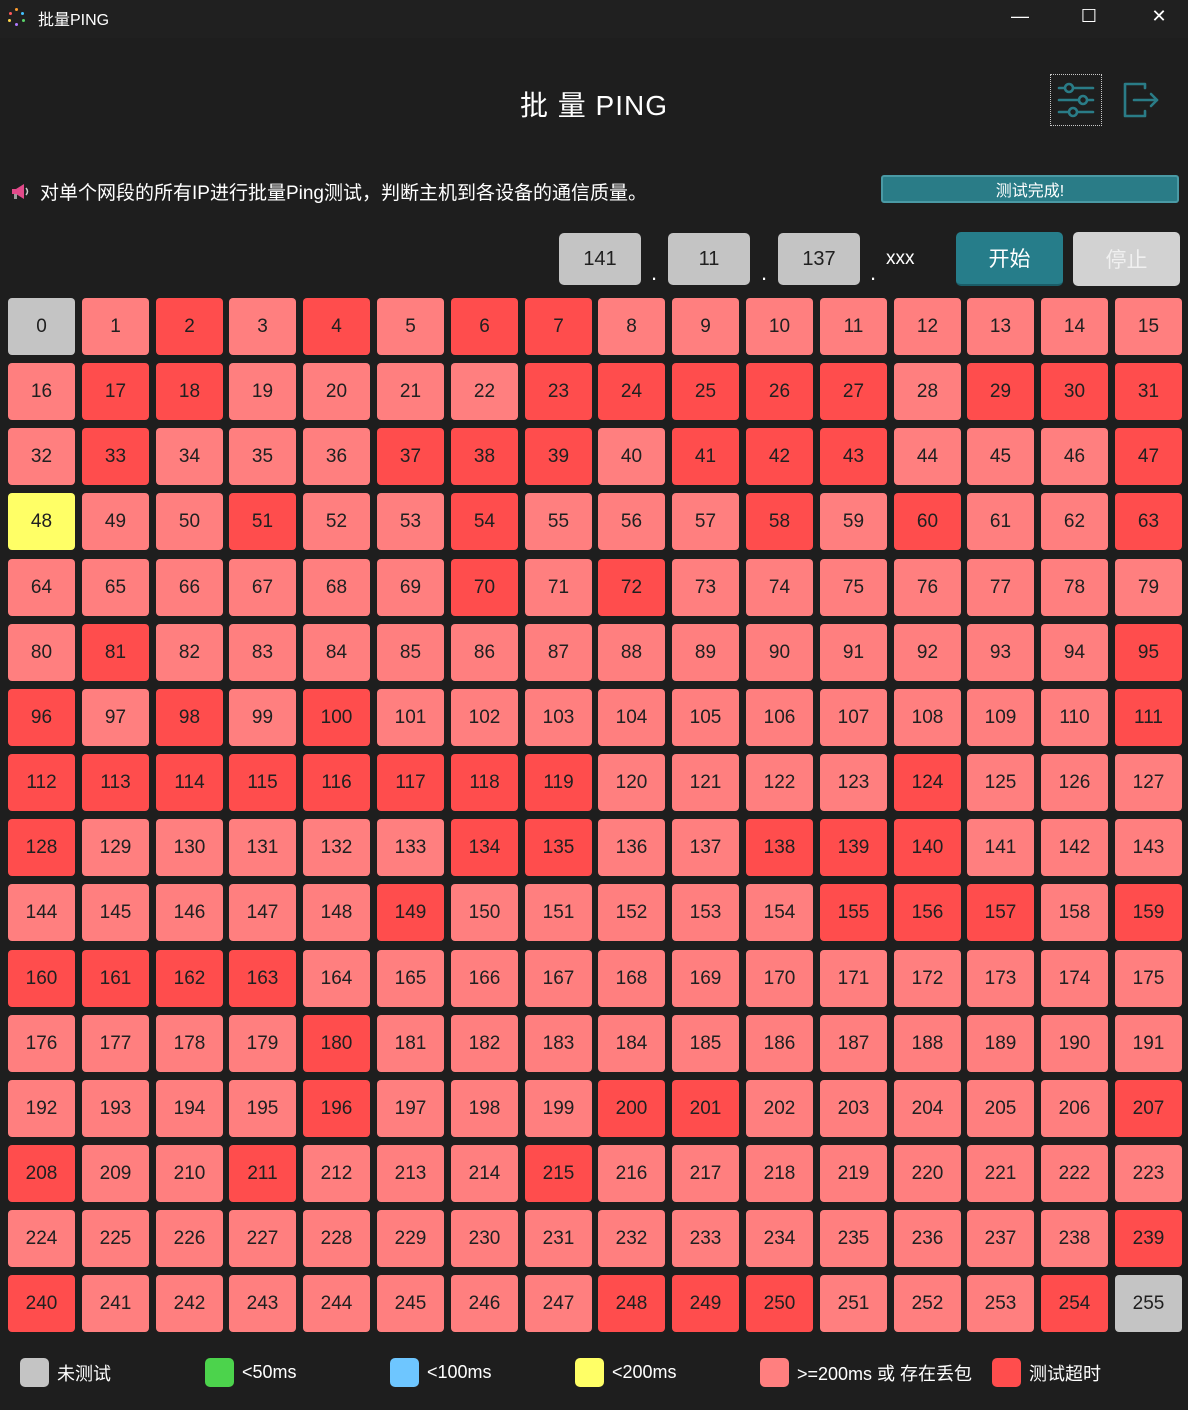 This screenshot has height=1410, width=1188. Describe the element at coordinates (41, 456) in the screenshot. I see `host-cell-32: 32` at that location.